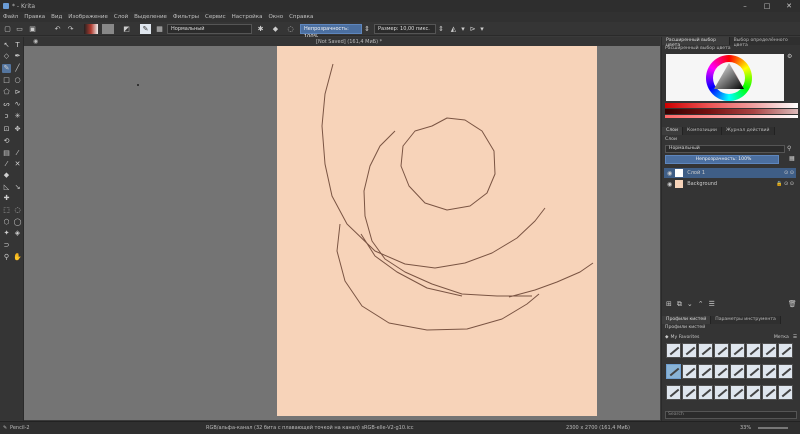 Image resolution: width=800 pixels, height=434 pixels. What do you see at coordinates (6, 104) in the screenshot?
I see `bezier-tool-icon: ᔕ` at bounding box center [6, 104].